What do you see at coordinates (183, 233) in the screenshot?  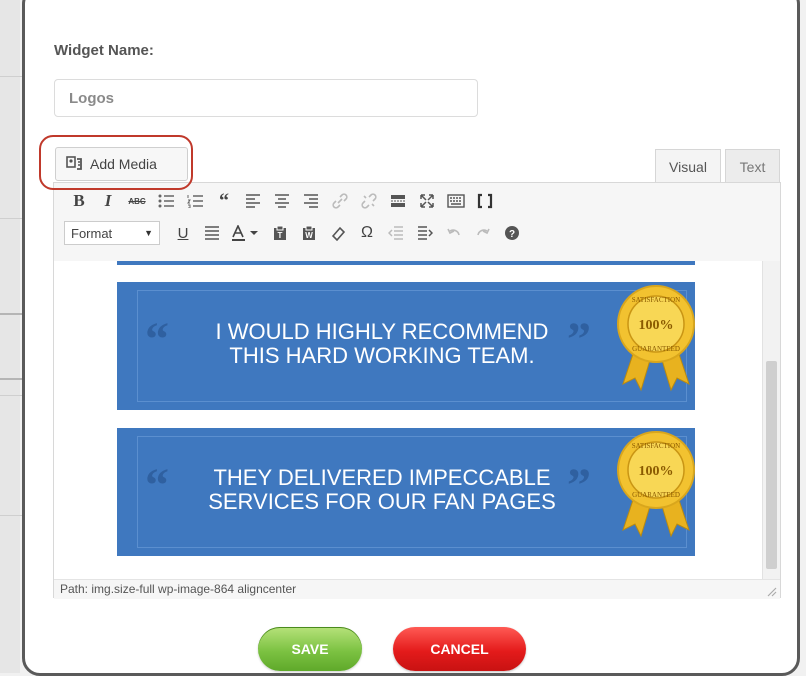 I see `underline-icon: U` at bounding box center [183, 233].